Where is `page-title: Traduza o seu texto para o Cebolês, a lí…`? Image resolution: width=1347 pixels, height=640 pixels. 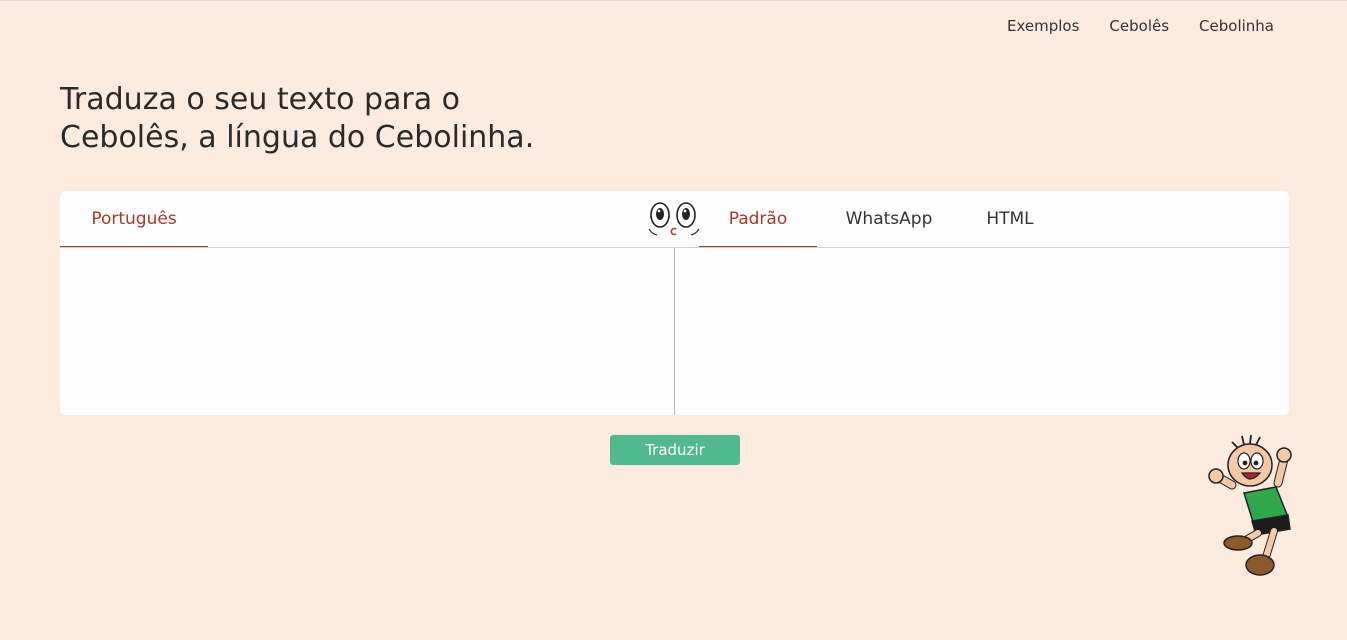 page-title: Traduza o seu texto para o Cebolês, a lí… is located at coordinates (340, 119).